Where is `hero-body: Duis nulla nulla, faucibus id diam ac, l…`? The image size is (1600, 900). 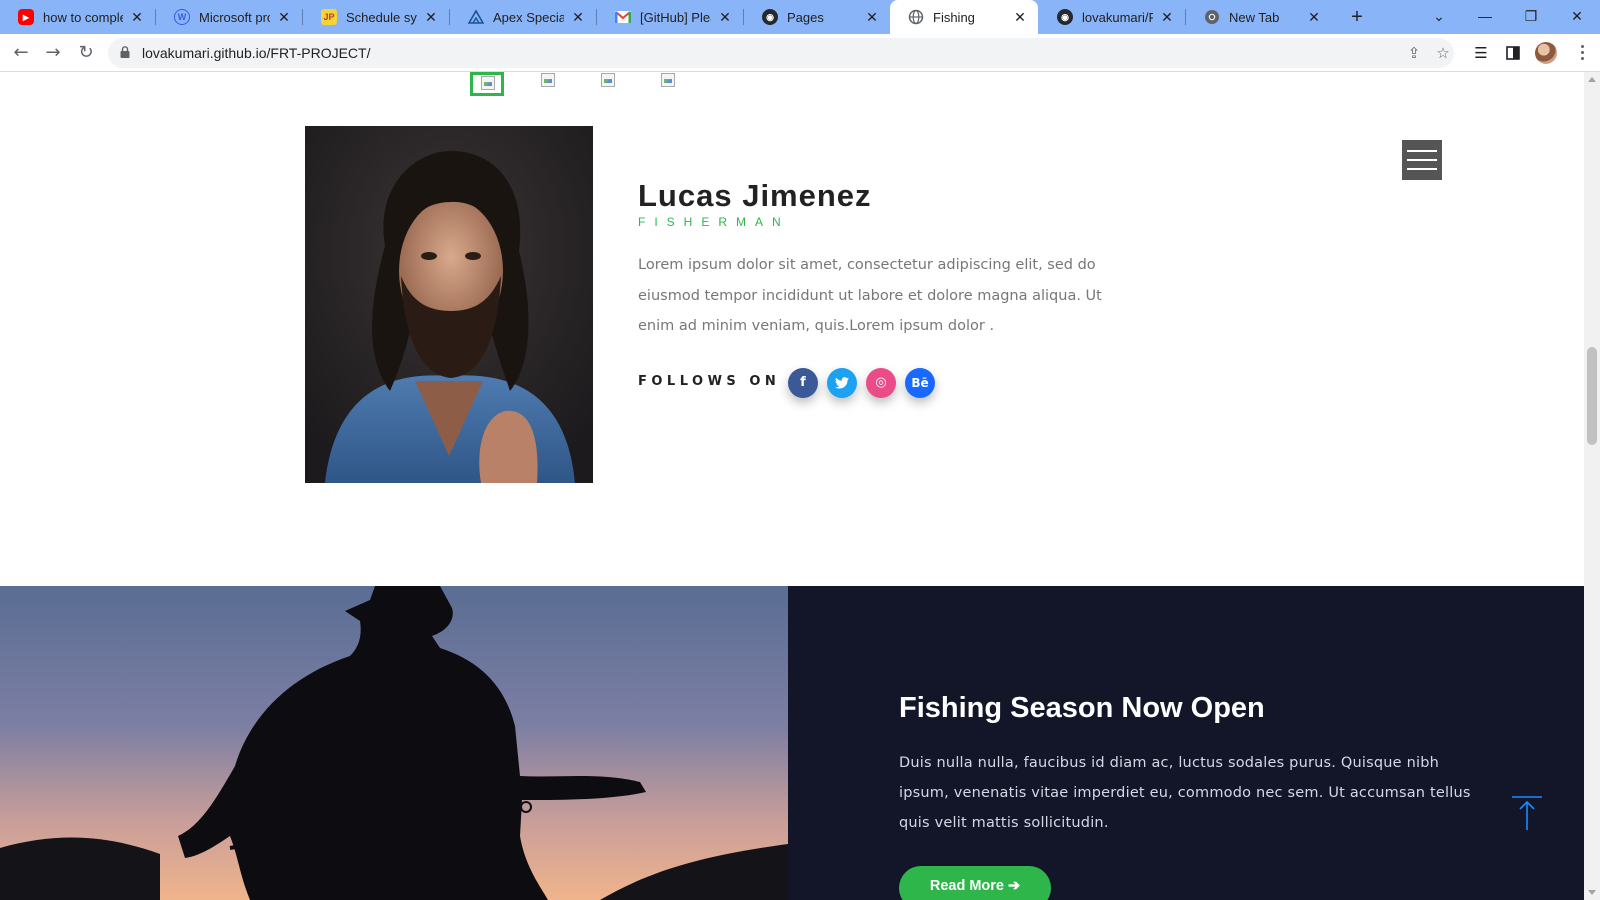 hero-body: Duis nulla nulla, faucibus id diam ac, l… is located at coordinates (1185, 793).